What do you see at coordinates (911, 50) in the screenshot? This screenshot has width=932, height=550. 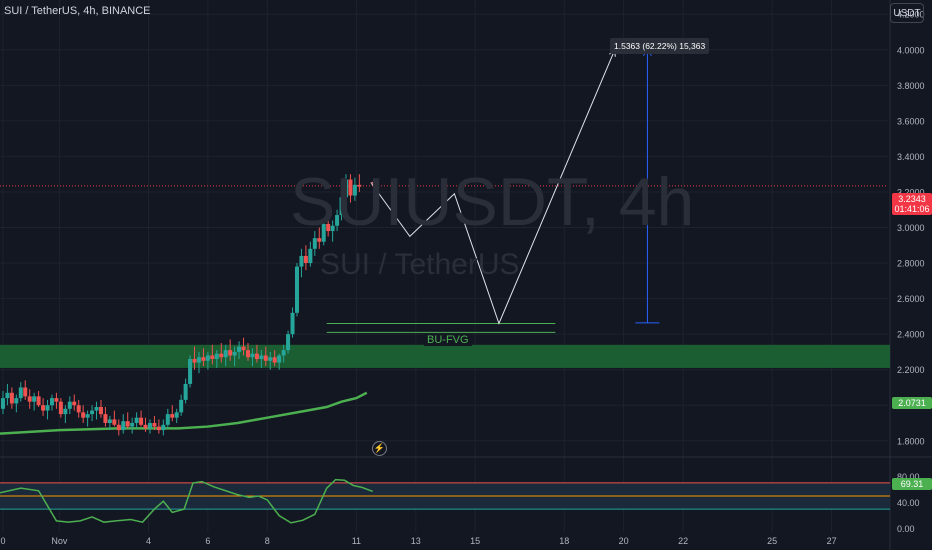 I see `price-tick-label: 4.0000` at bounding box center [911, 50].